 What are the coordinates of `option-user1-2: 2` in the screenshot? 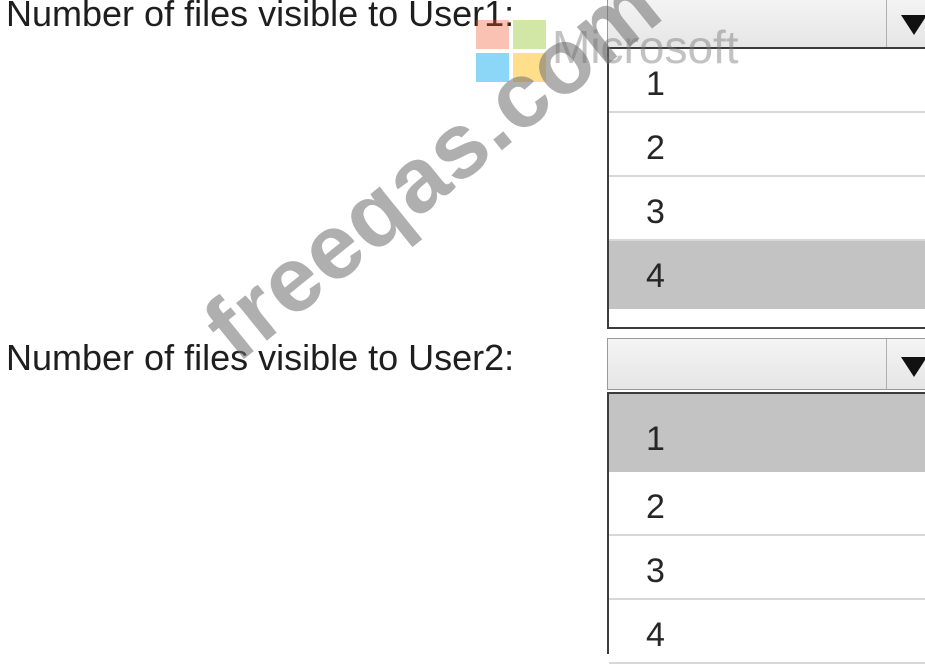 It's located at (767, 145).